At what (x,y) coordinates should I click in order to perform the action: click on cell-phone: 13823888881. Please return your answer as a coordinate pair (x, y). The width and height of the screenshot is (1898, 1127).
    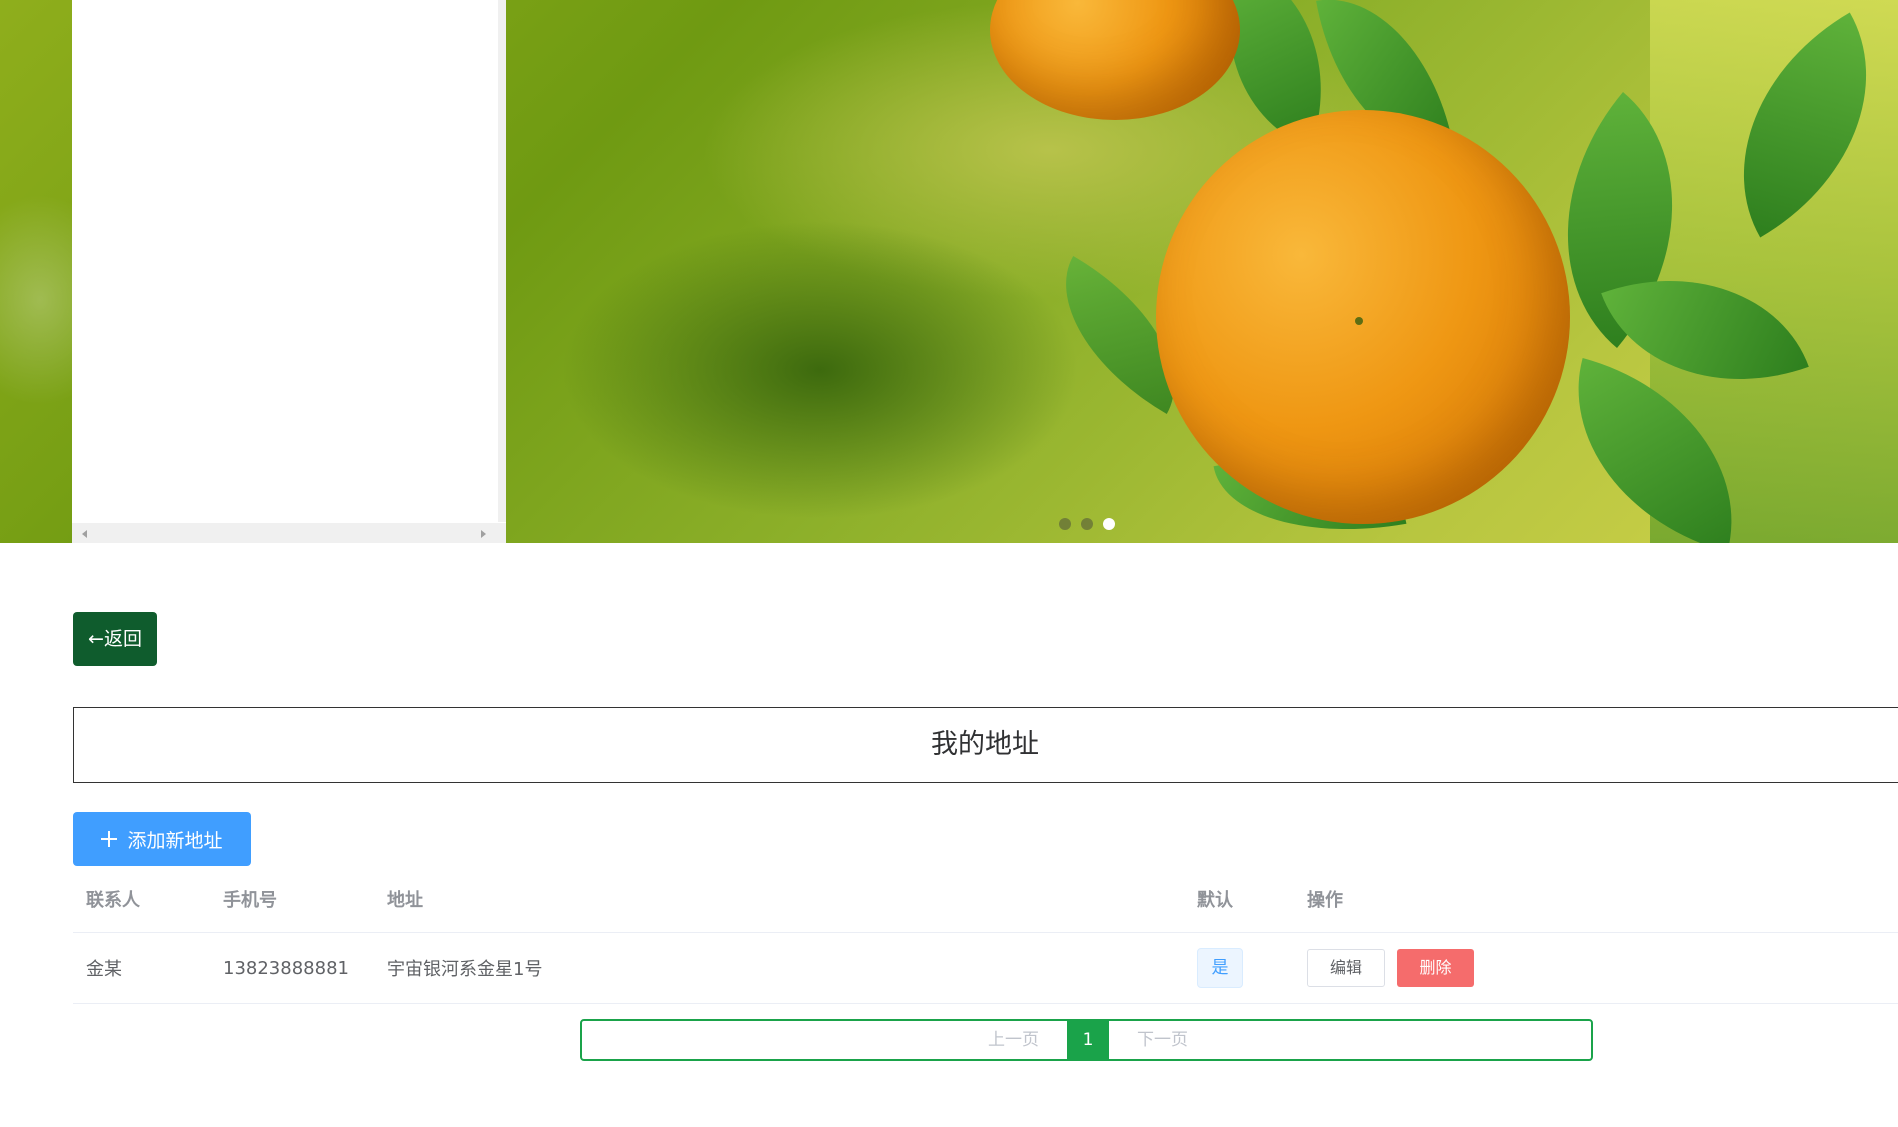
    Looking at the image, I should click on (286, 968).